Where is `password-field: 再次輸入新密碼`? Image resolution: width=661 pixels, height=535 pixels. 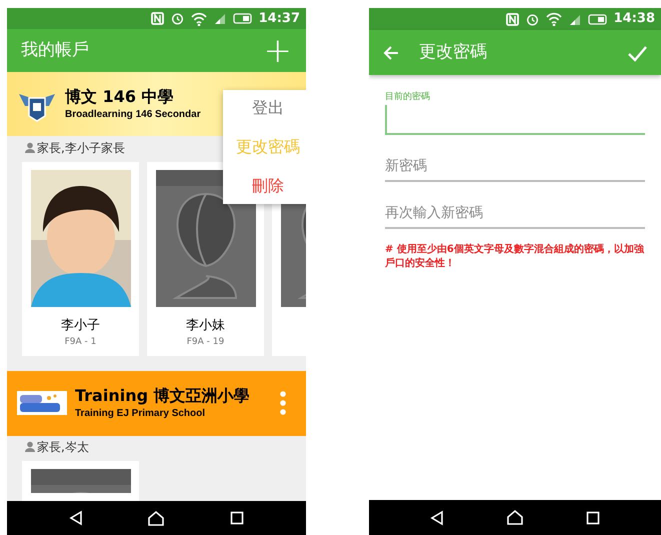
password-field: 再次輸入新密碼 is located at coordinates (515, 213).